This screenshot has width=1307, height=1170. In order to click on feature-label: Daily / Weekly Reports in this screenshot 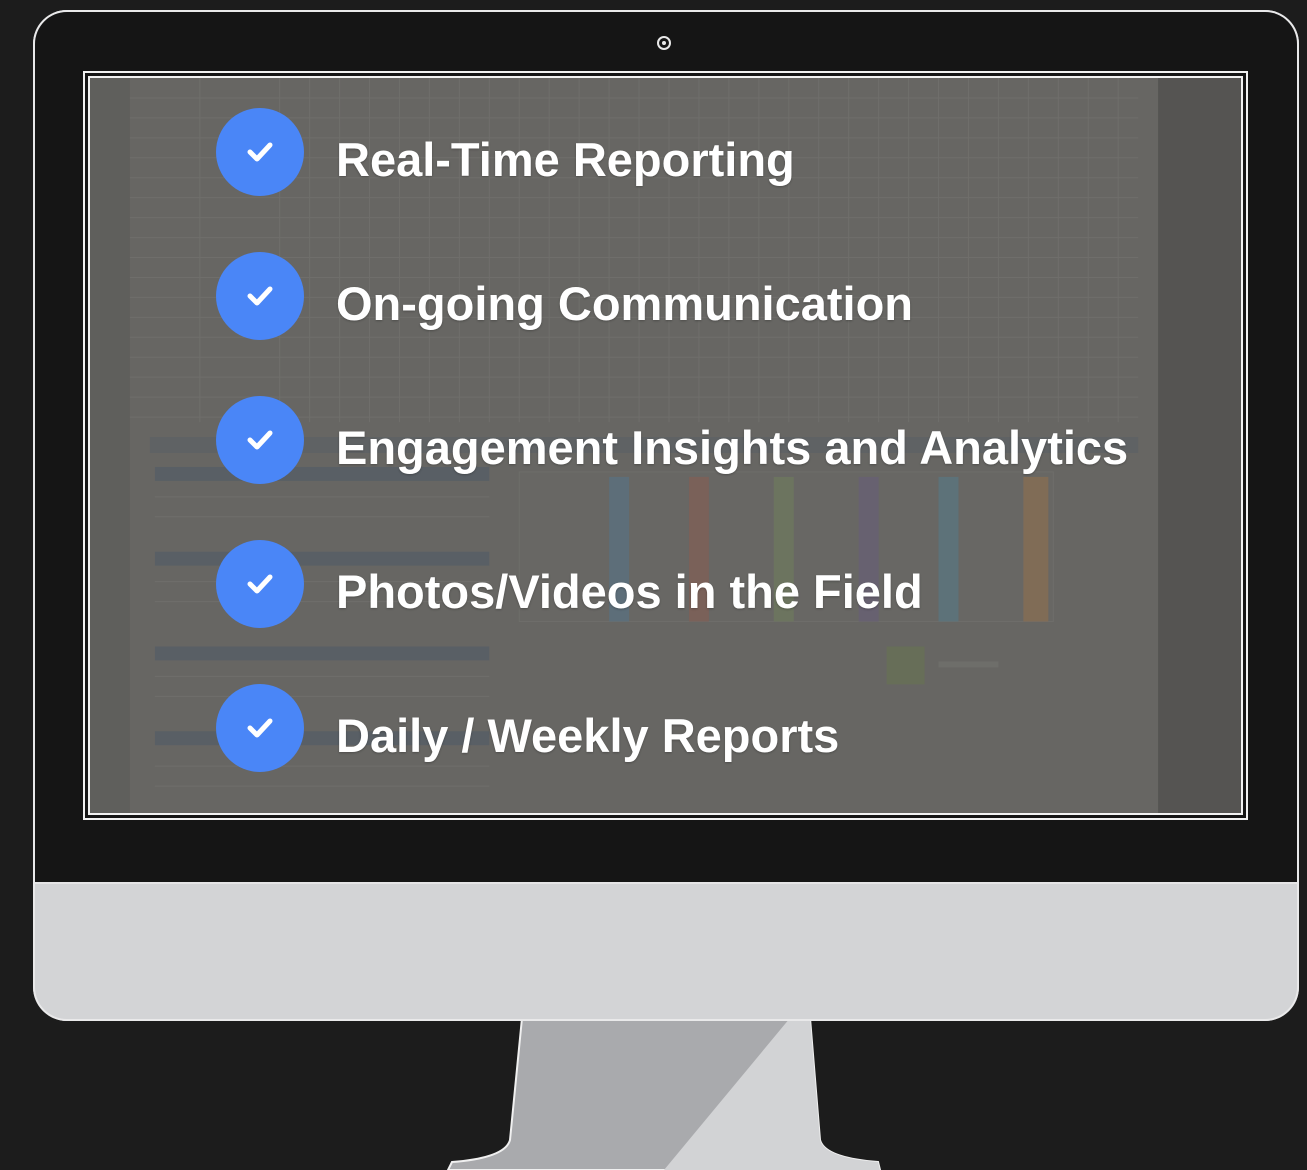, I will do `click(588, 735)`.